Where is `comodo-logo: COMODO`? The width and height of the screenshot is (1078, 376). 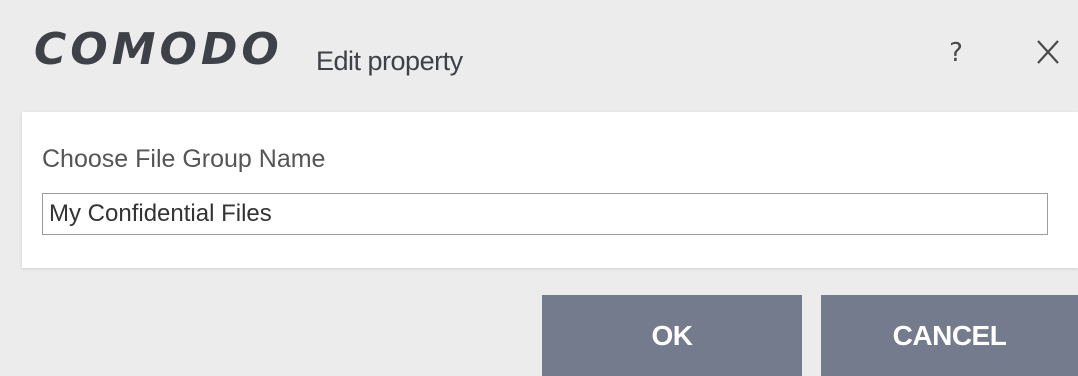 comodo-logo: COMODO is located at coordinates (158, 49).